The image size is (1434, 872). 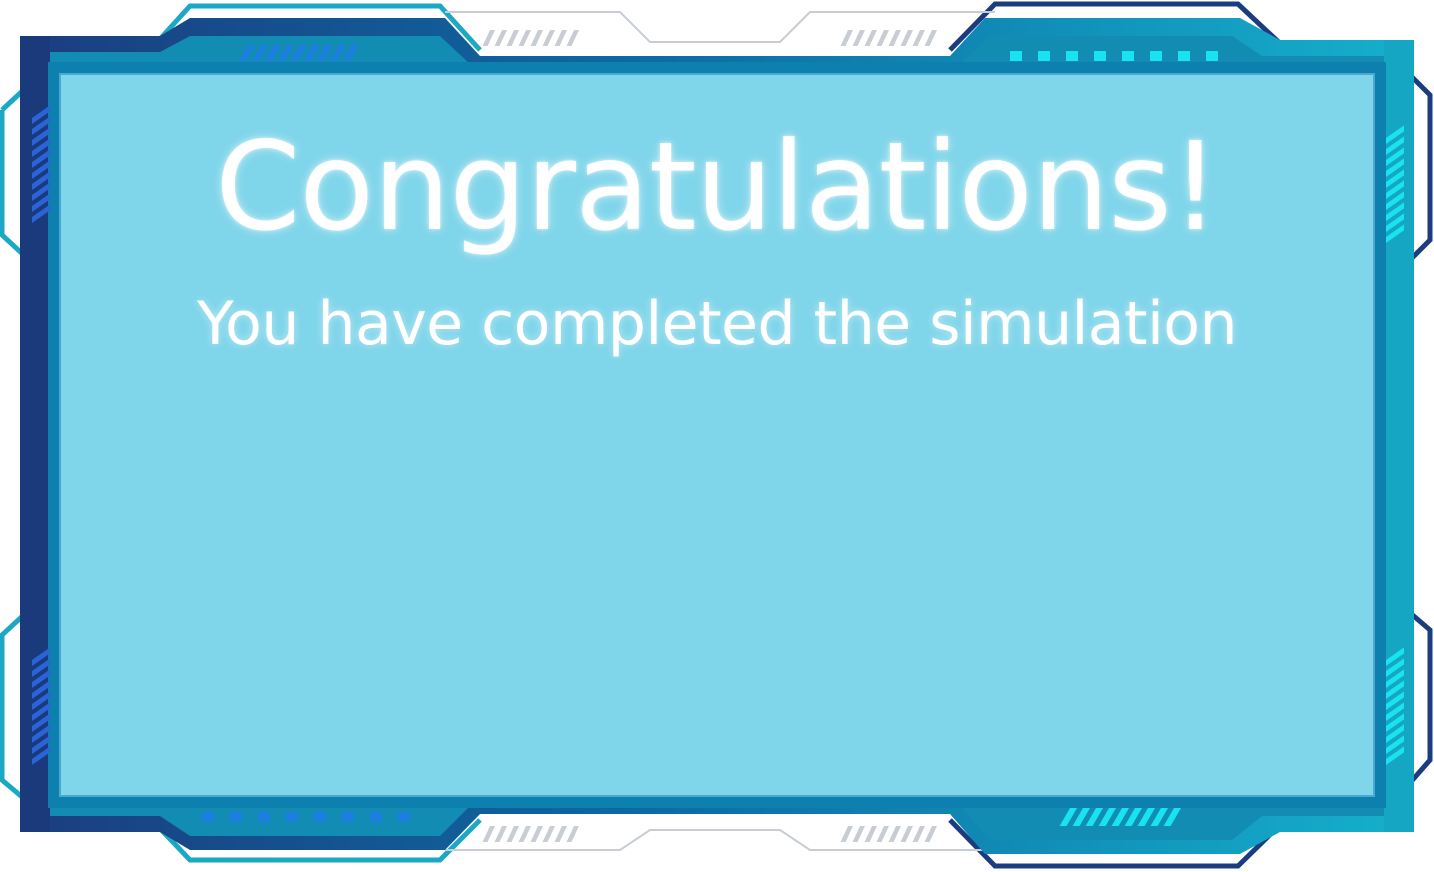 I want to click on congratulations-title: Congratulations!, so click(x=717, y=187).